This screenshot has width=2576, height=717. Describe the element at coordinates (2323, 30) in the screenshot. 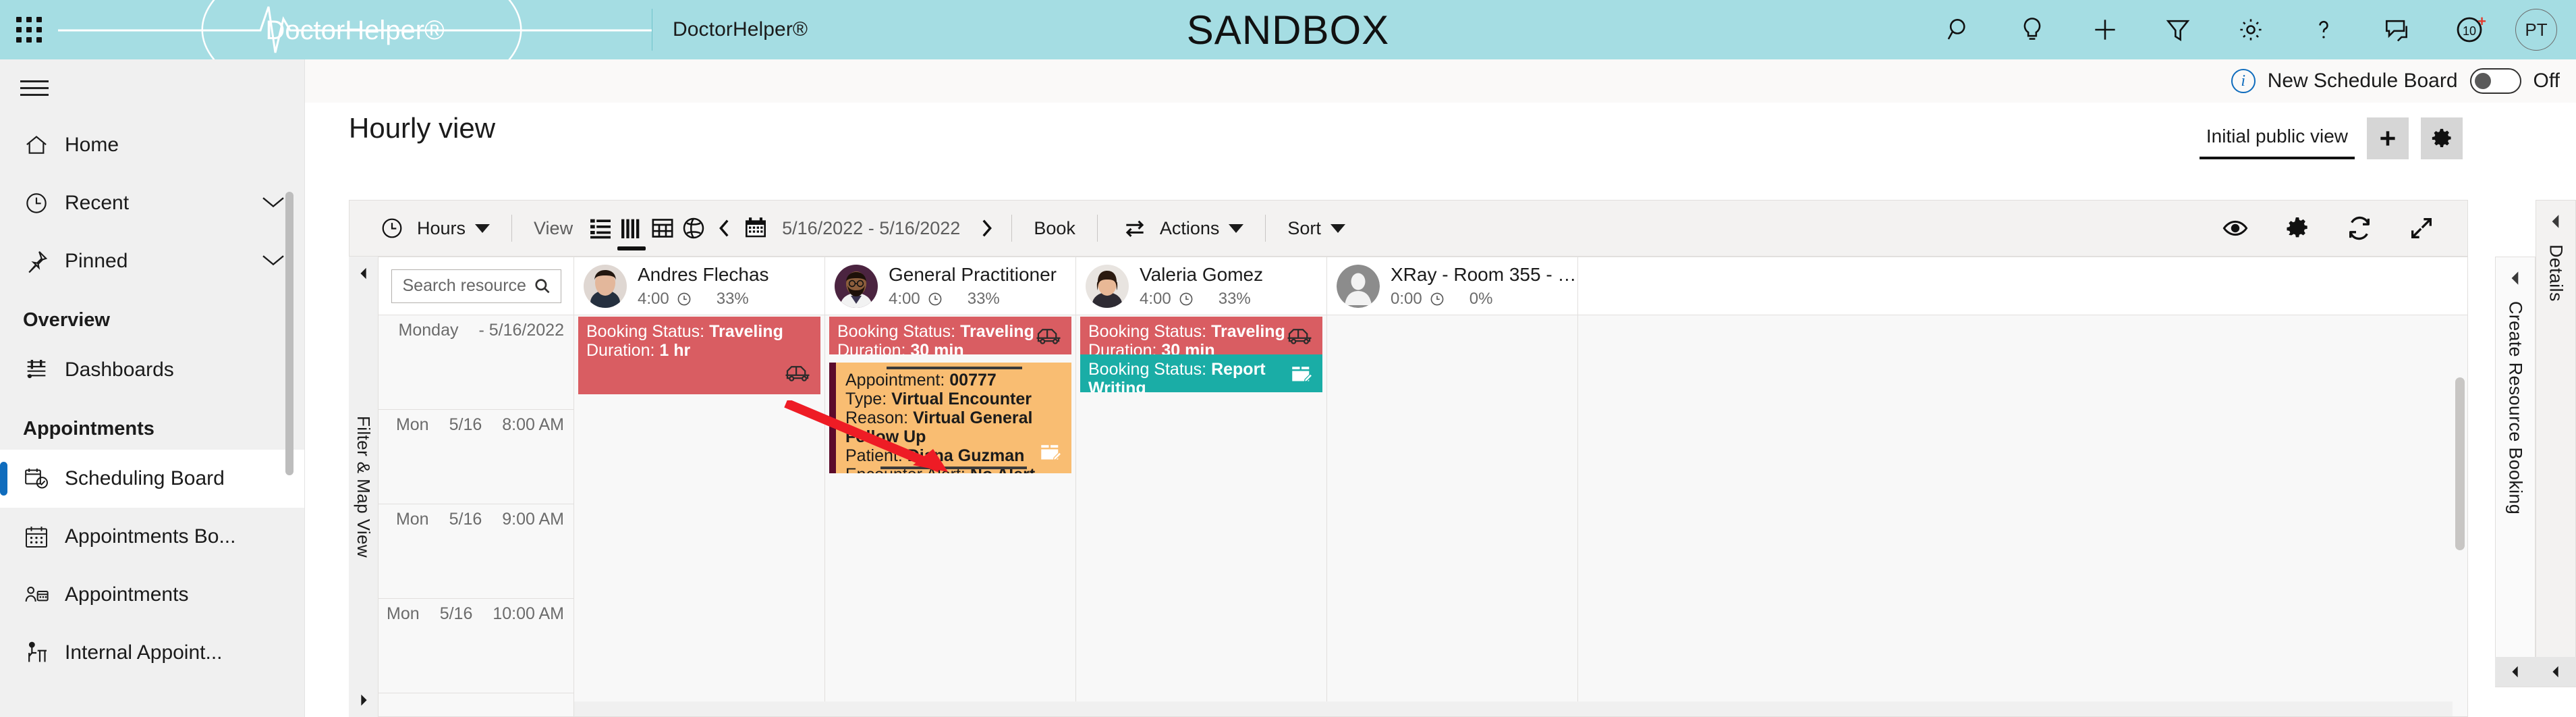

I see `help-icon` at that location.